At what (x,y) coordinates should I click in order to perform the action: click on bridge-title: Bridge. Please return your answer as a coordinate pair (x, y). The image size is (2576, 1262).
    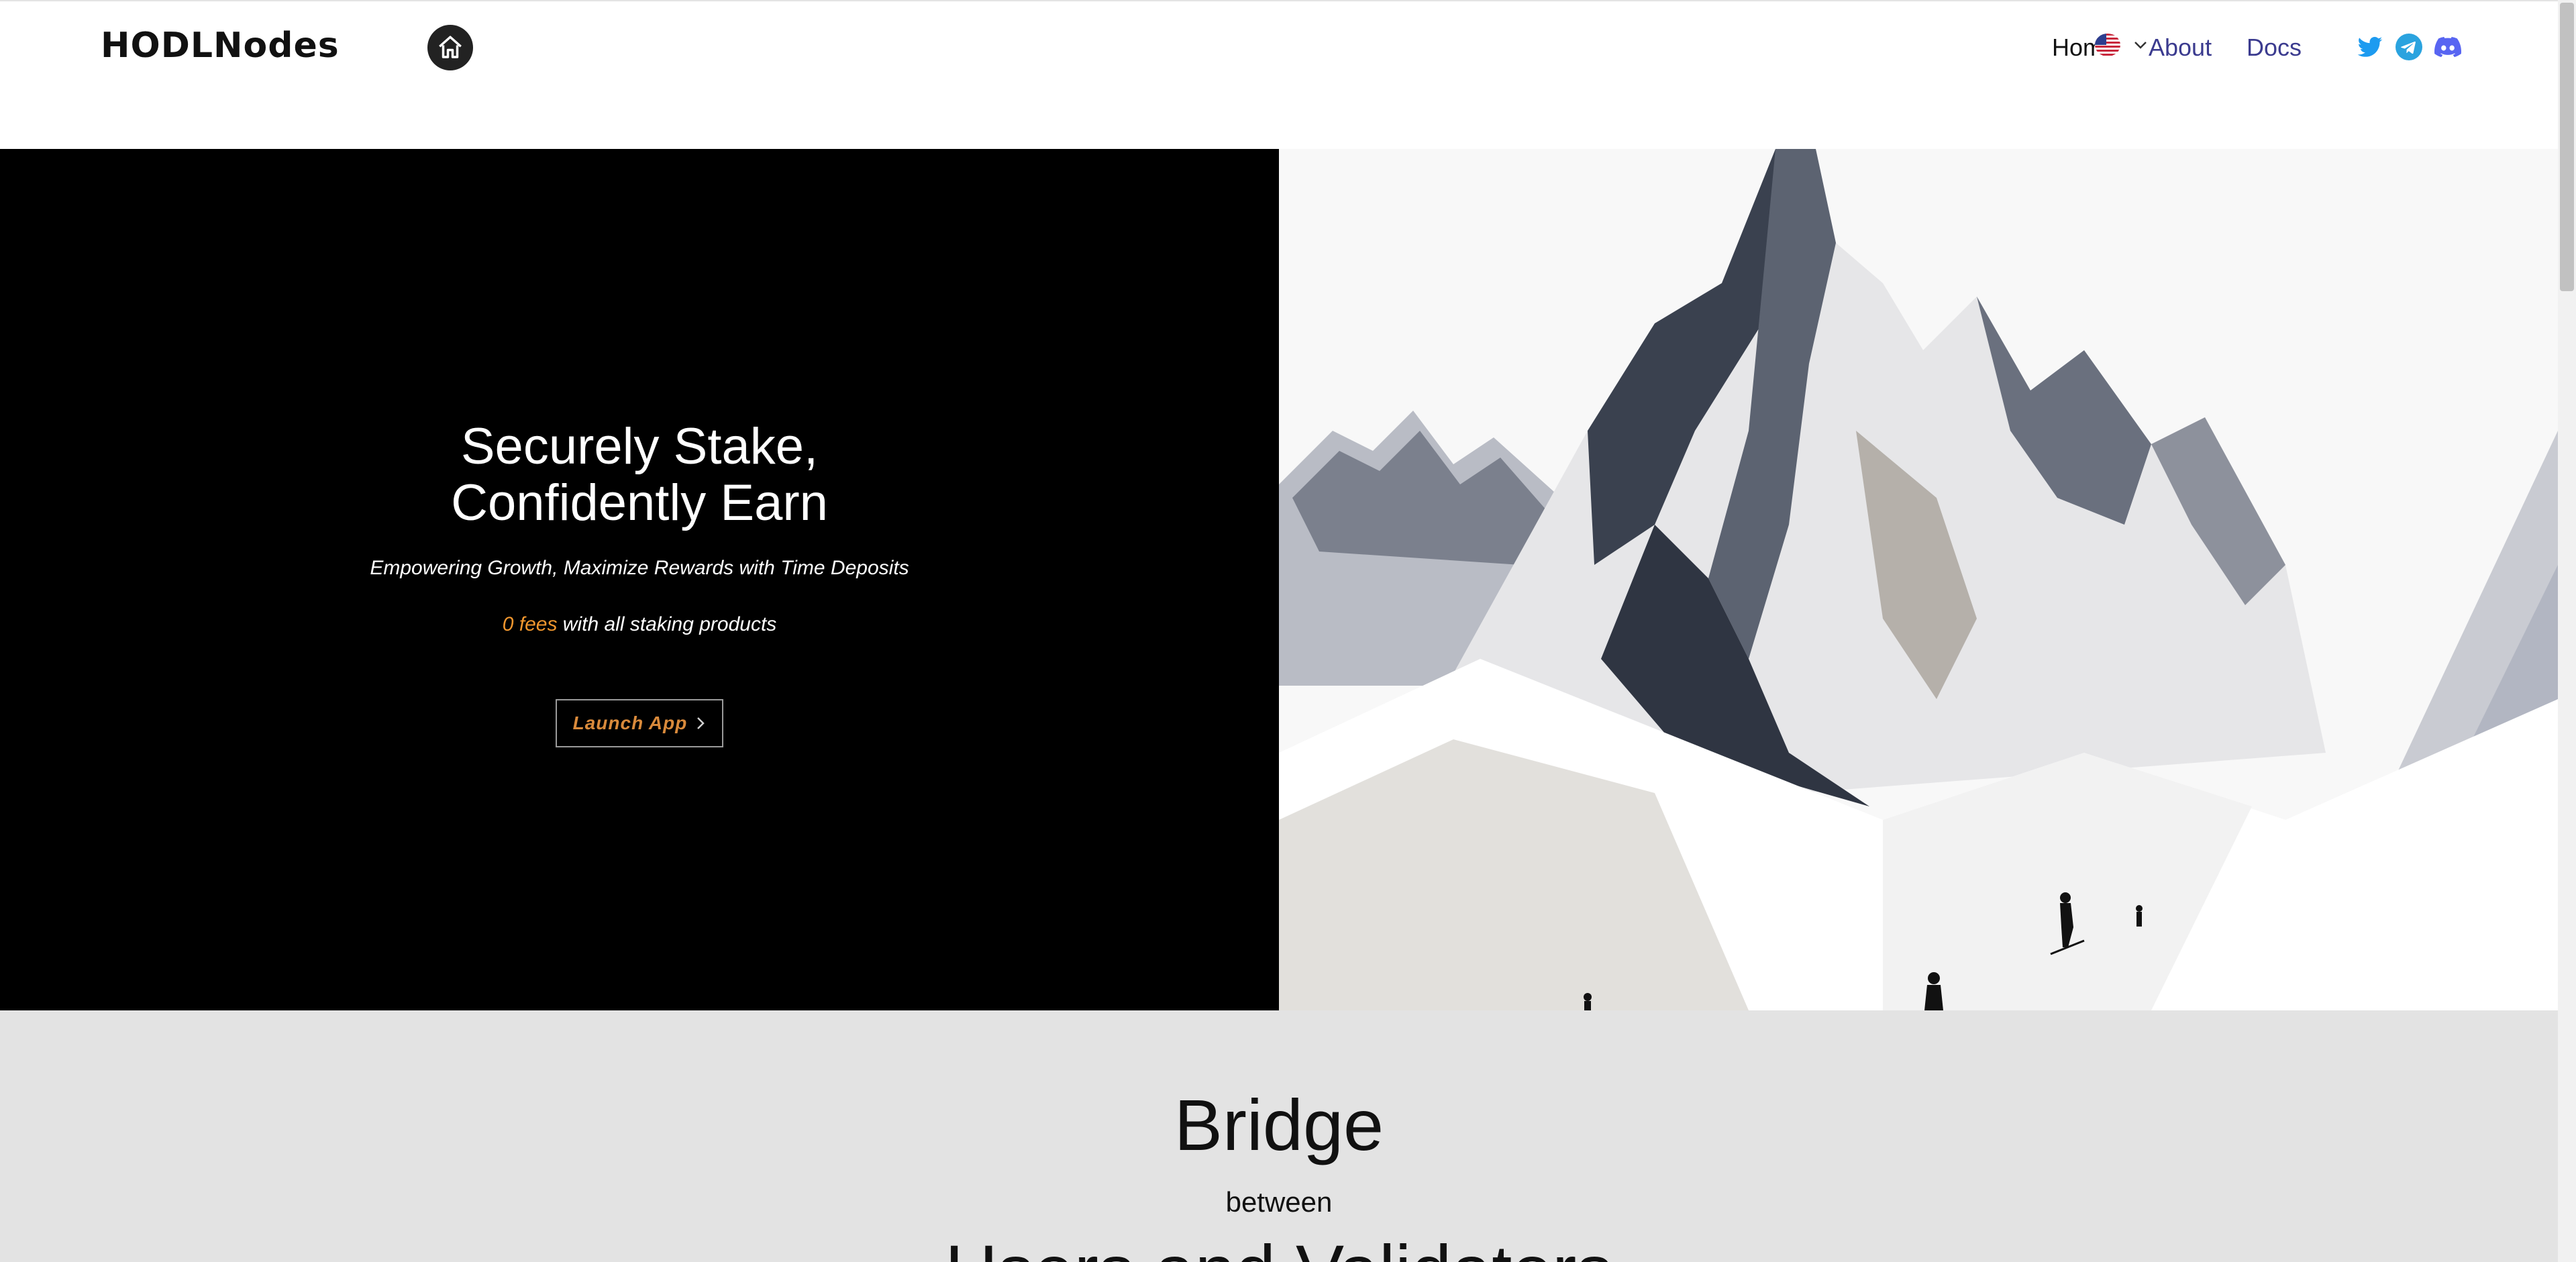
    Looking at the image, I should click on (1279, 1124).